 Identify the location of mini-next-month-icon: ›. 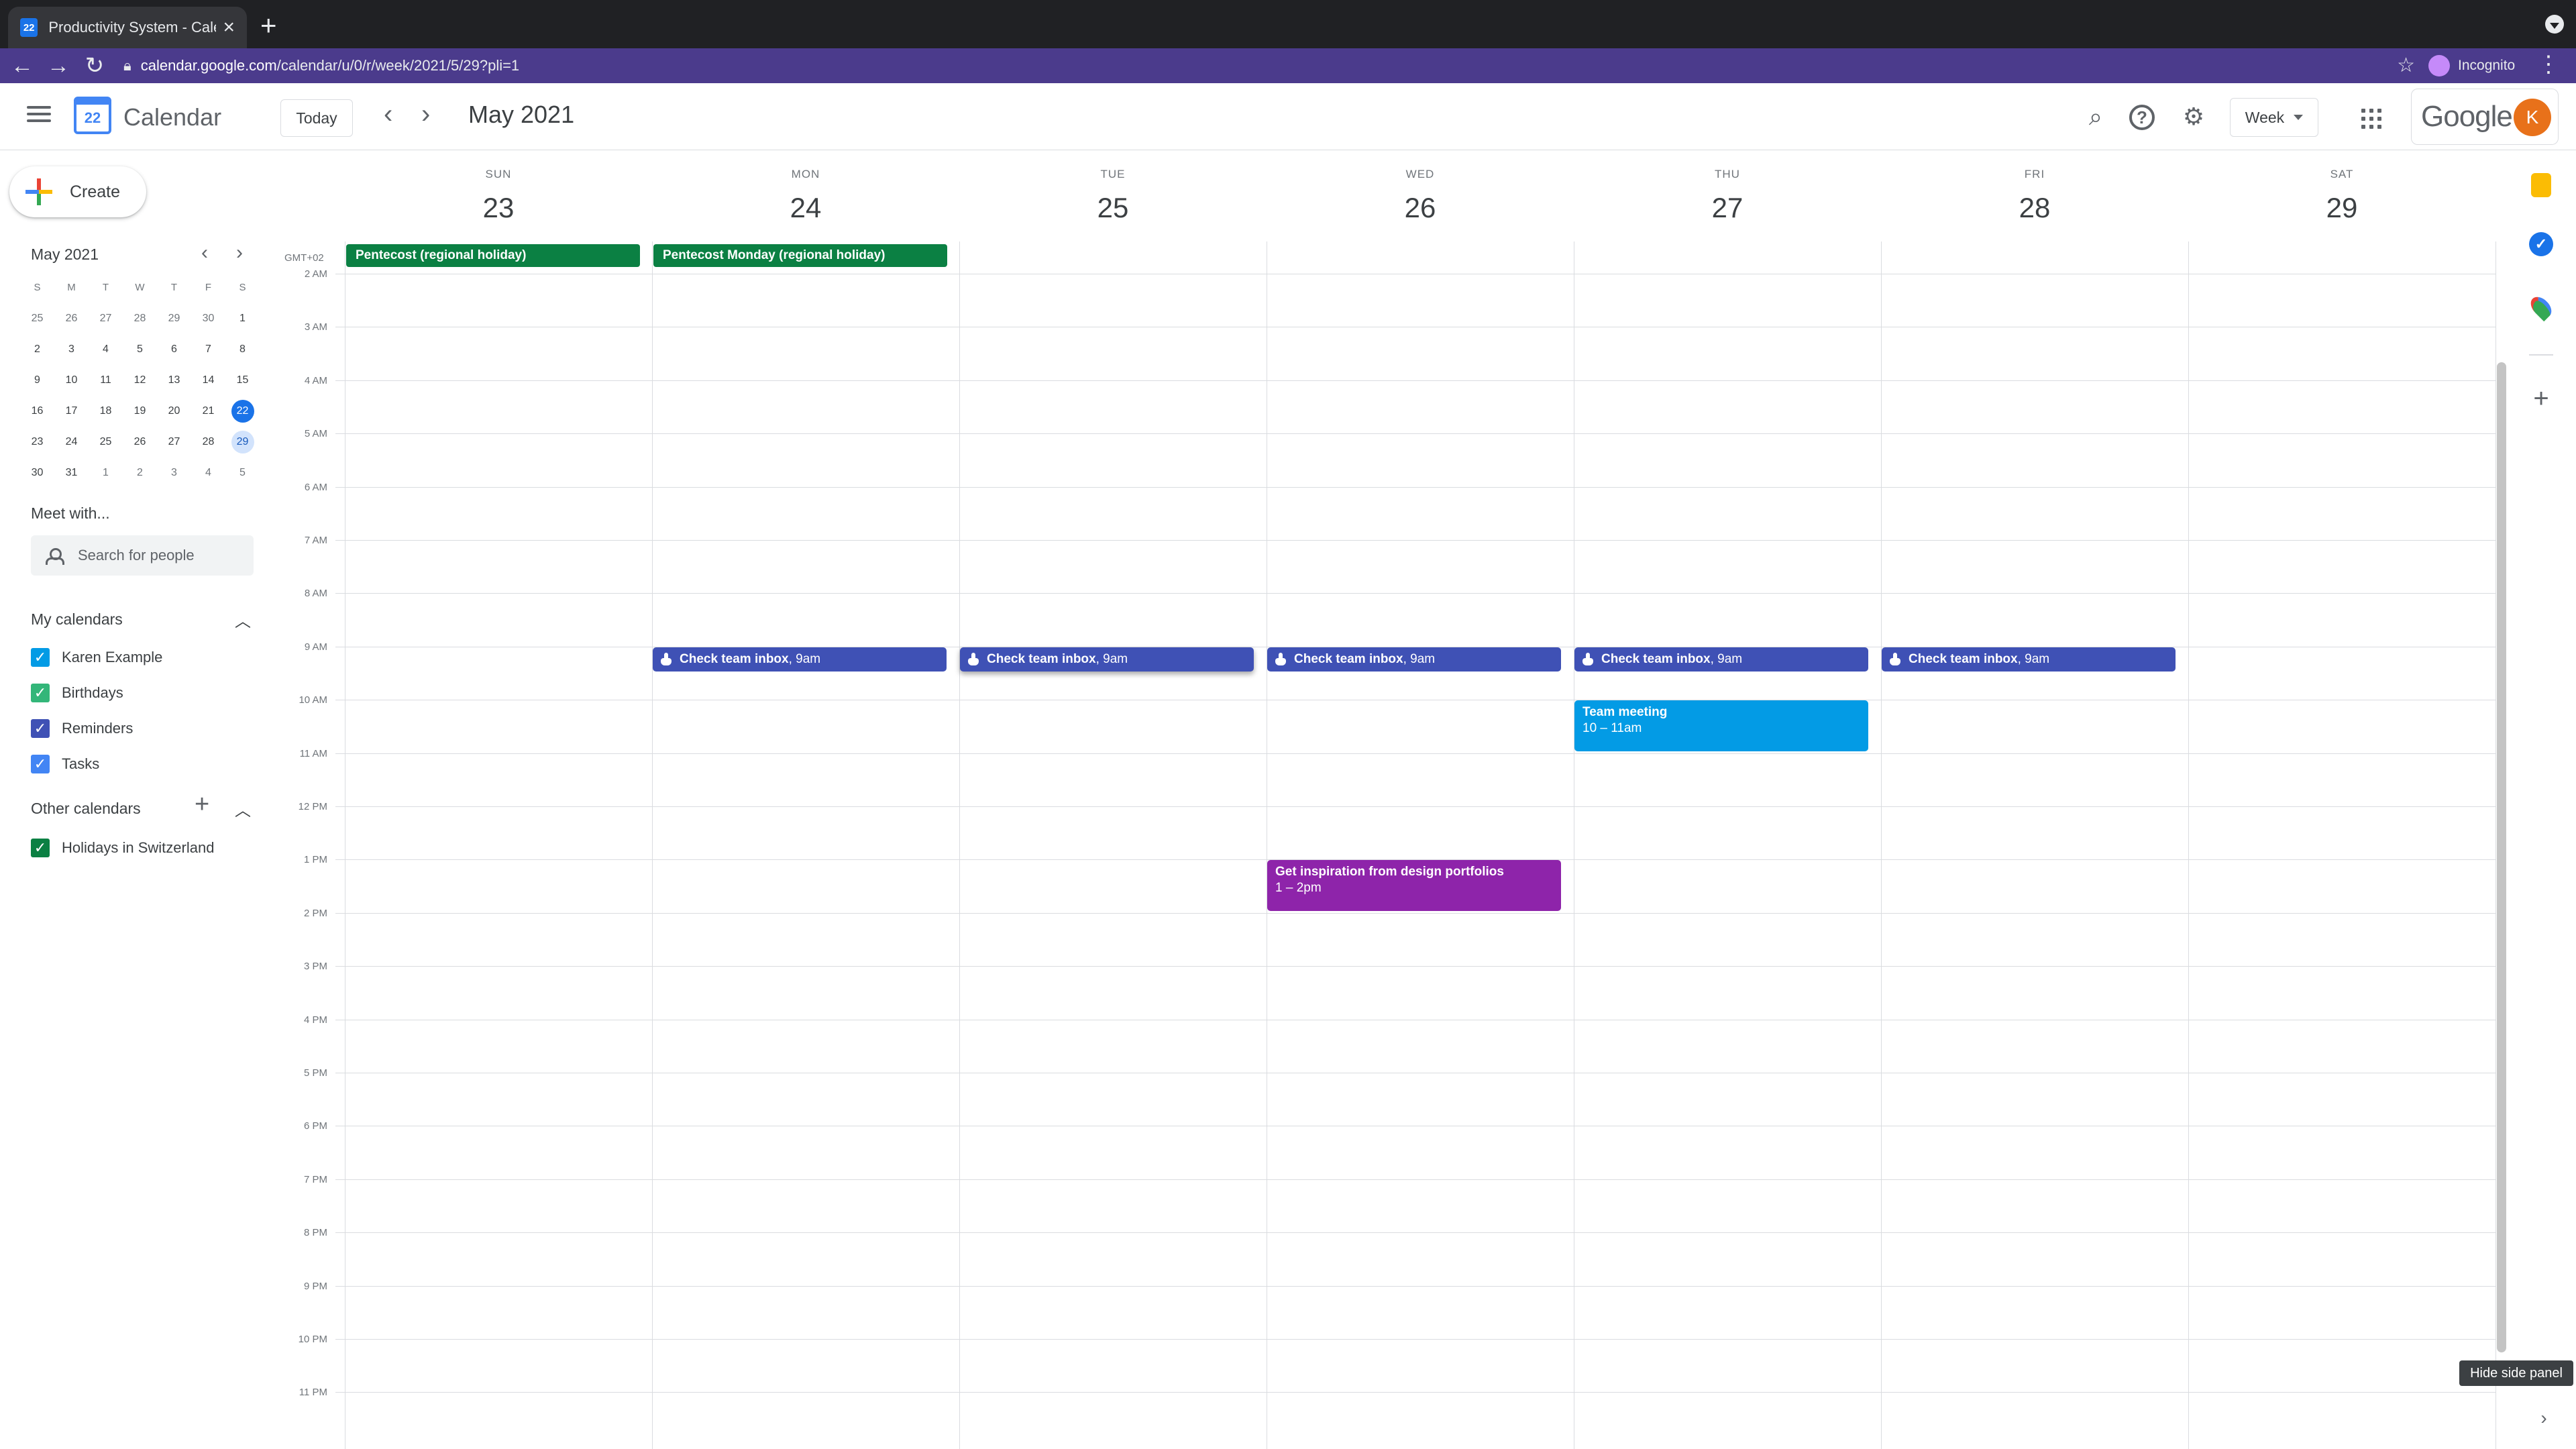
(239, 252).